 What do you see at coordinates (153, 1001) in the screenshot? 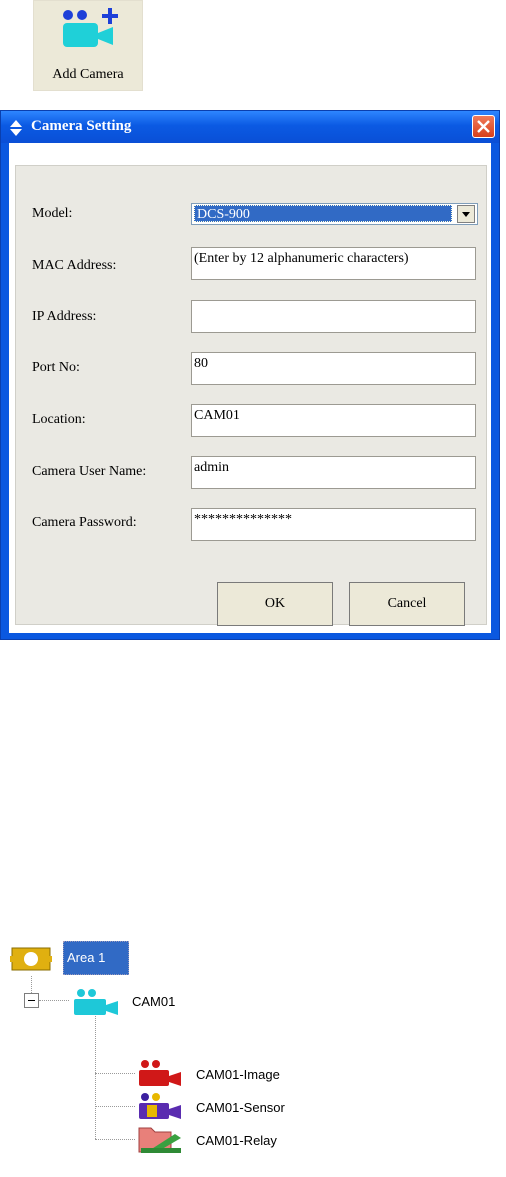
I see `tree-item-camera: CAM01` at bounding box center [153, 1001].